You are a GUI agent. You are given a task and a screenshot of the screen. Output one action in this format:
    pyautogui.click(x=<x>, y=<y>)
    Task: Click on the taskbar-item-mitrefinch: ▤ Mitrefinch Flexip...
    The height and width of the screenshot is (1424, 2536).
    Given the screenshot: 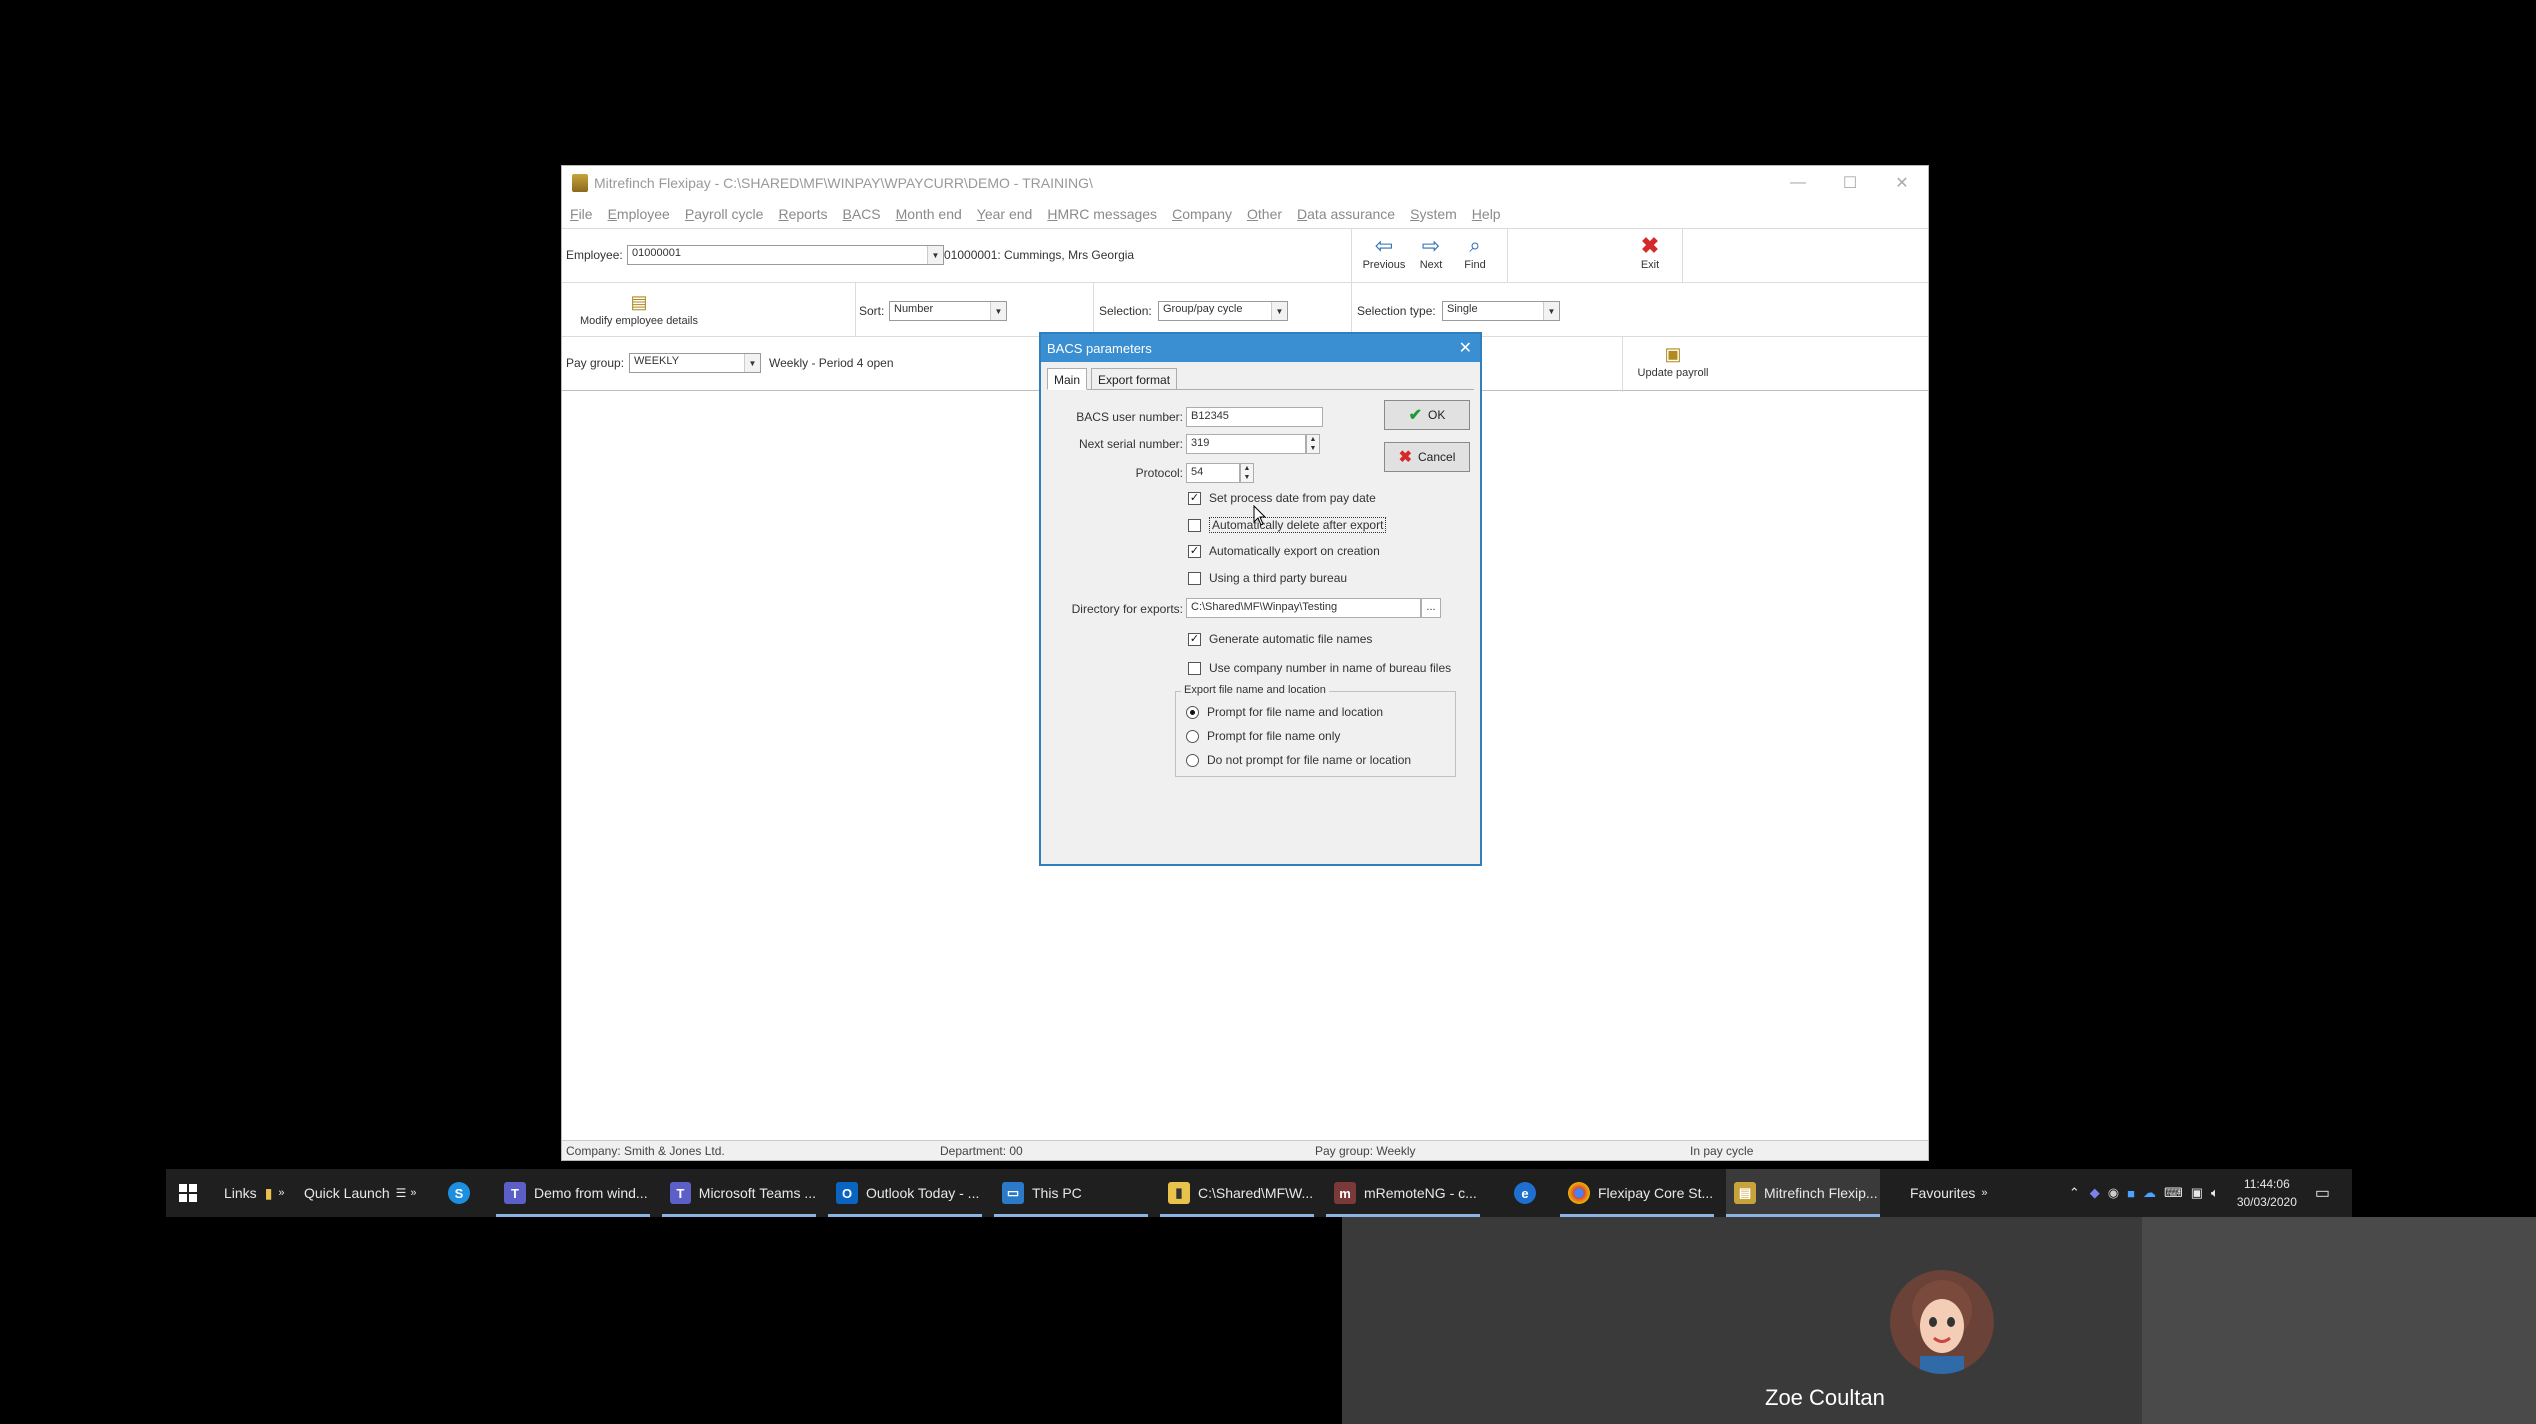 What is the action you would take?
    pyautogui.click(x=1803, y=1193)
    